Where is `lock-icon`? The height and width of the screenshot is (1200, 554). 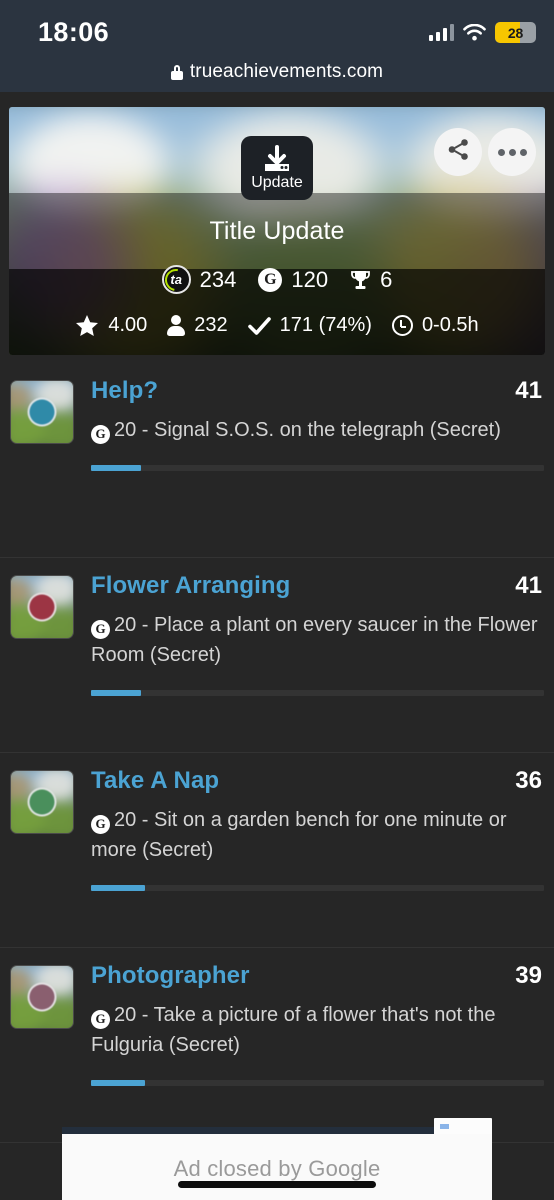 lock-icon is located at coordinates (176, 72).